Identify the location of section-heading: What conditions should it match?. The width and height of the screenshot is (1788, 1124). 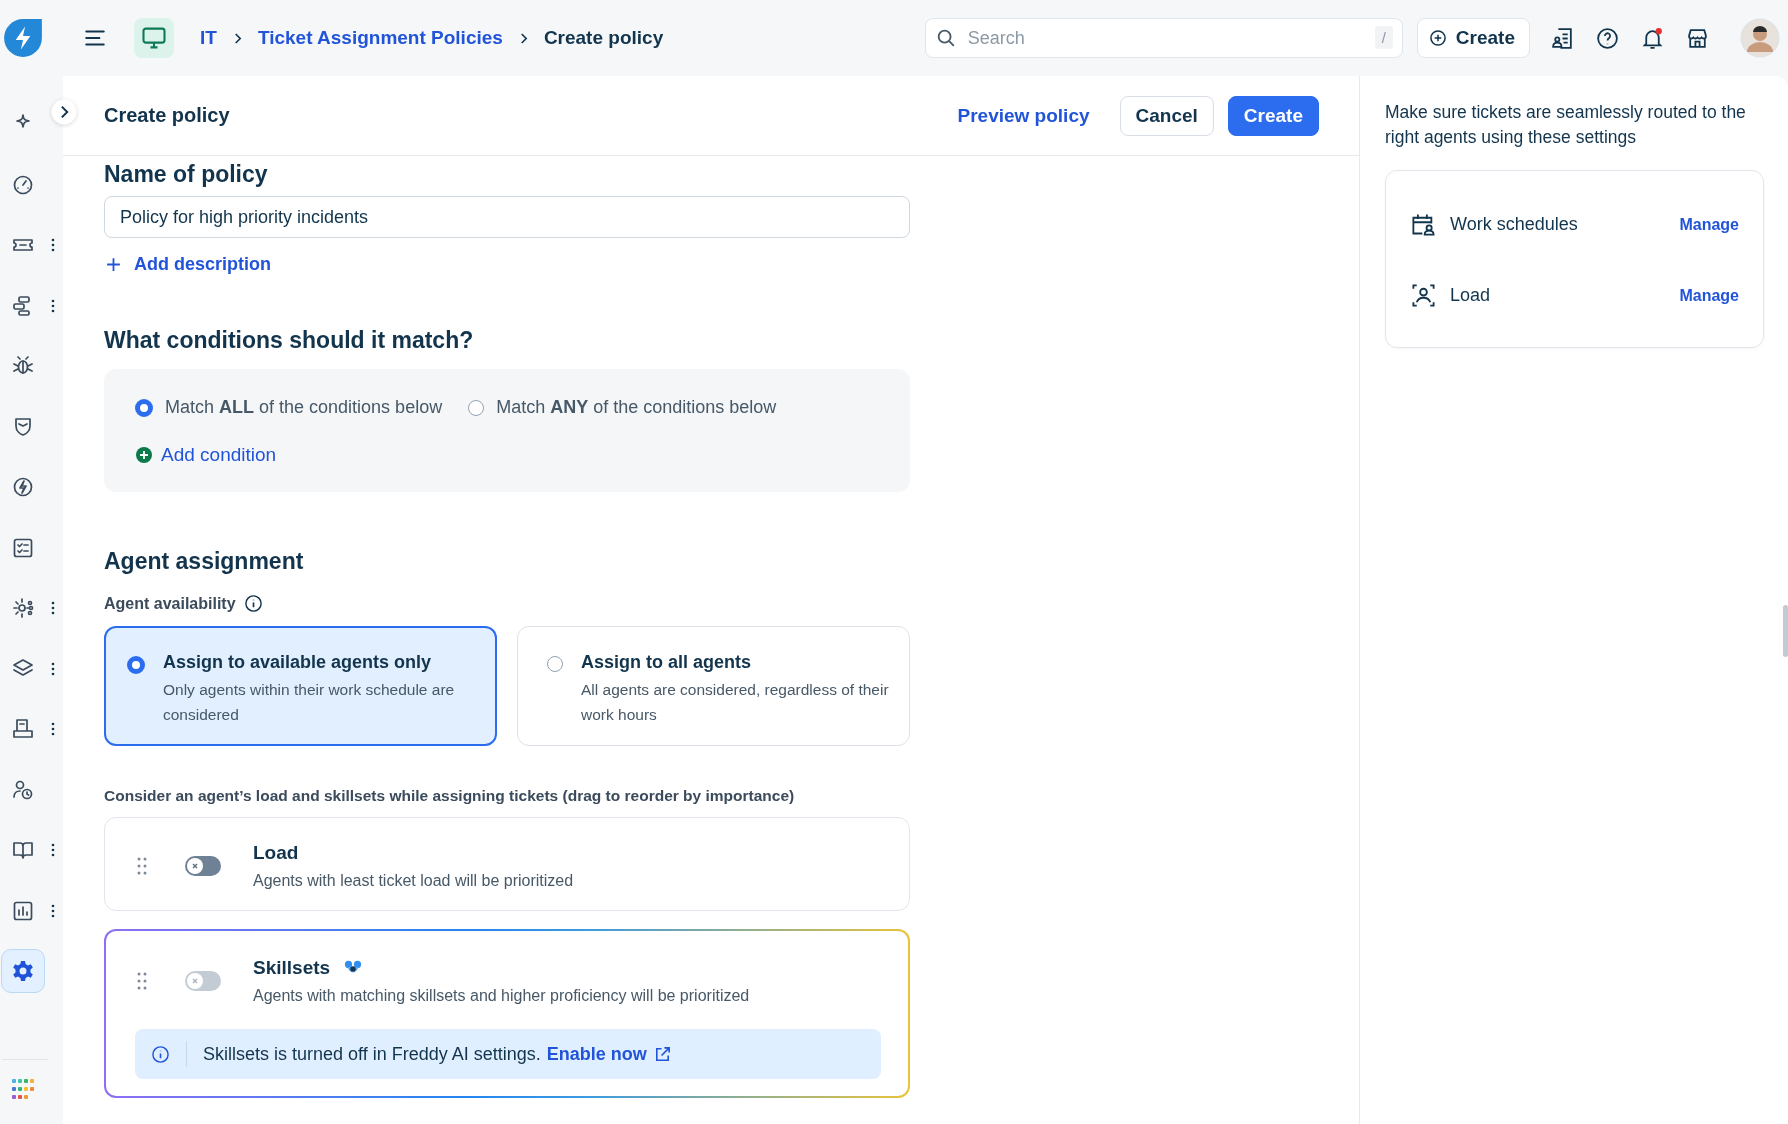
(289, 340).